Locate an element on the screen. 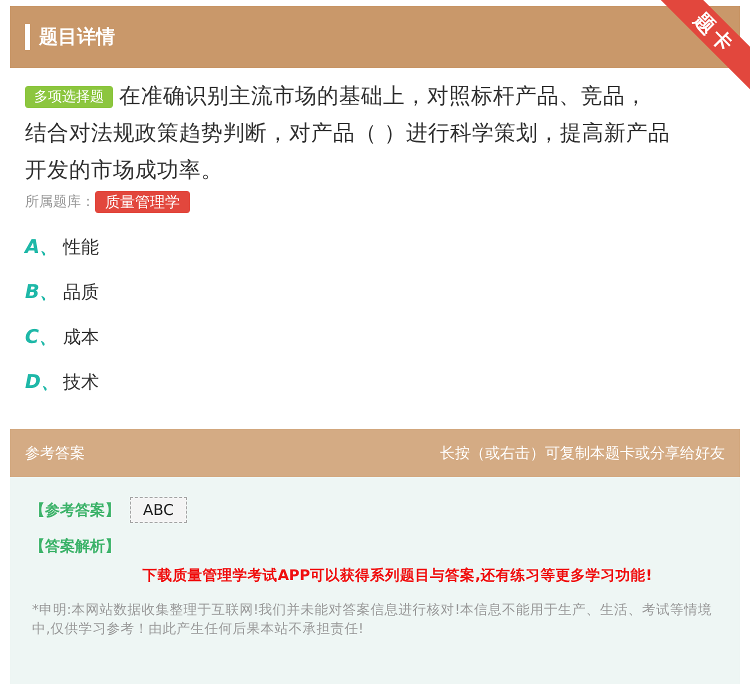 This screenshot has height=684, width=750. answer-bar-title: 参考答案 is located at coordinates (55, 453).